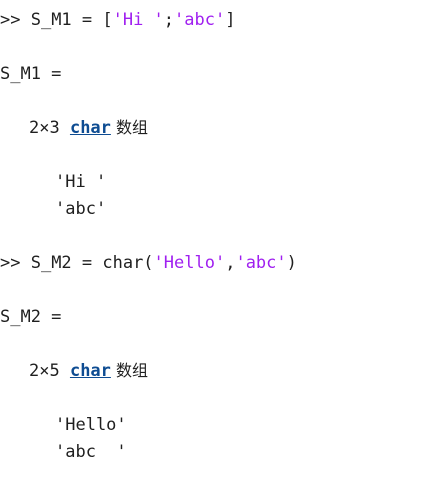  Describe the element at coordinates (71, 20) in the screenshot. I see `command-text: S_M1 = [` at that location.